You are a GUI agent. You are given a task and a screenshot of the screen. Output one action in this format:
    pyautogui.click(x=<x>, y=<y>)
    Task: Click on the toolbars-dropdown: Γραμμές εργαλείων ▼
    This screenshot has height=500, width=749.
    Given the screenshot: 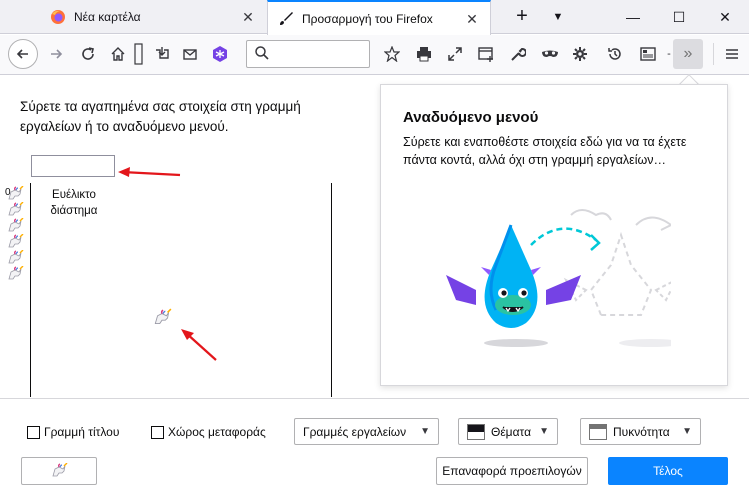 What is the action you would take?
    pyautogui.click(x=366, y=431)
    